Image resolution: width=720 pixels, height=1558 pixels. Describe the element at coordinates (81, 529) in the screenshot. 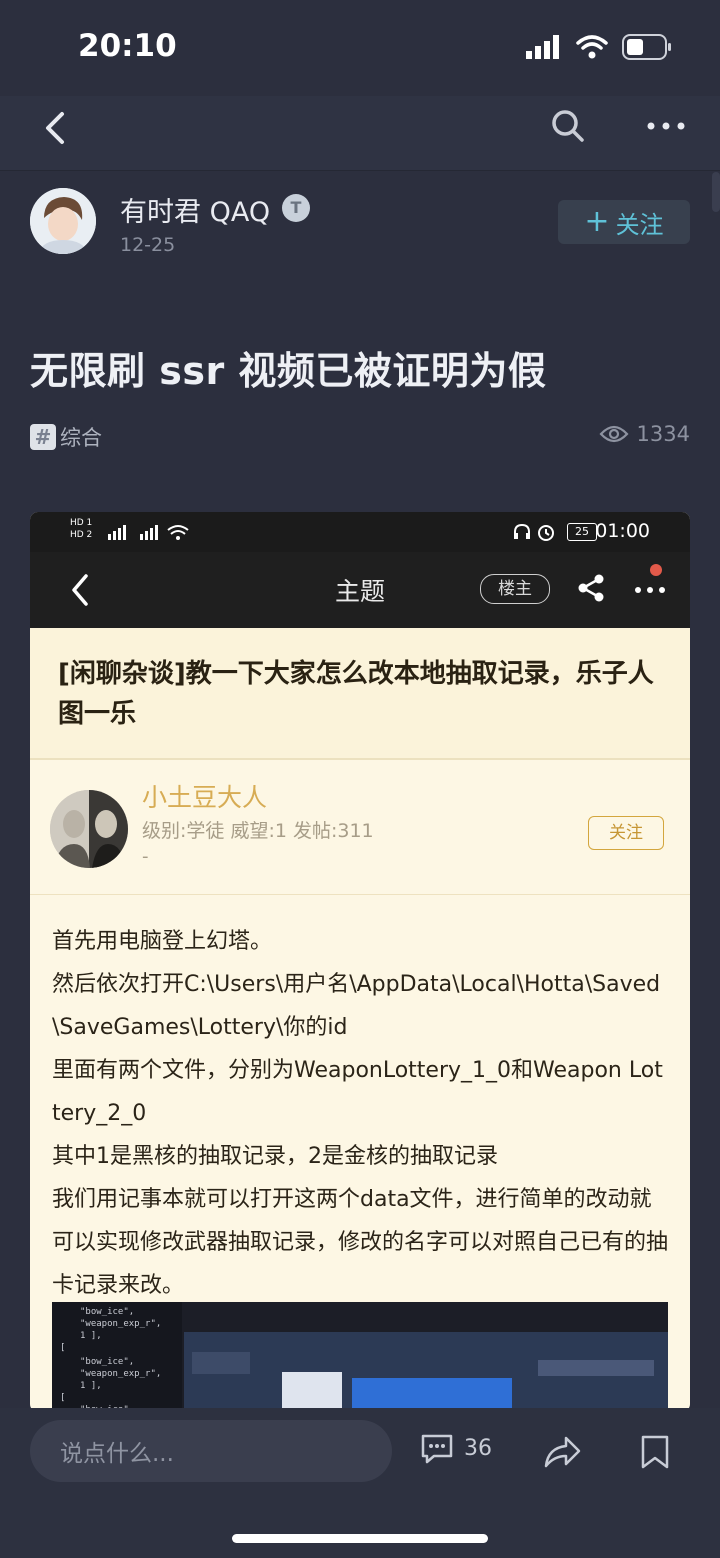

I see `embed-hd-indicator: HD 1 HD 2` at that location.